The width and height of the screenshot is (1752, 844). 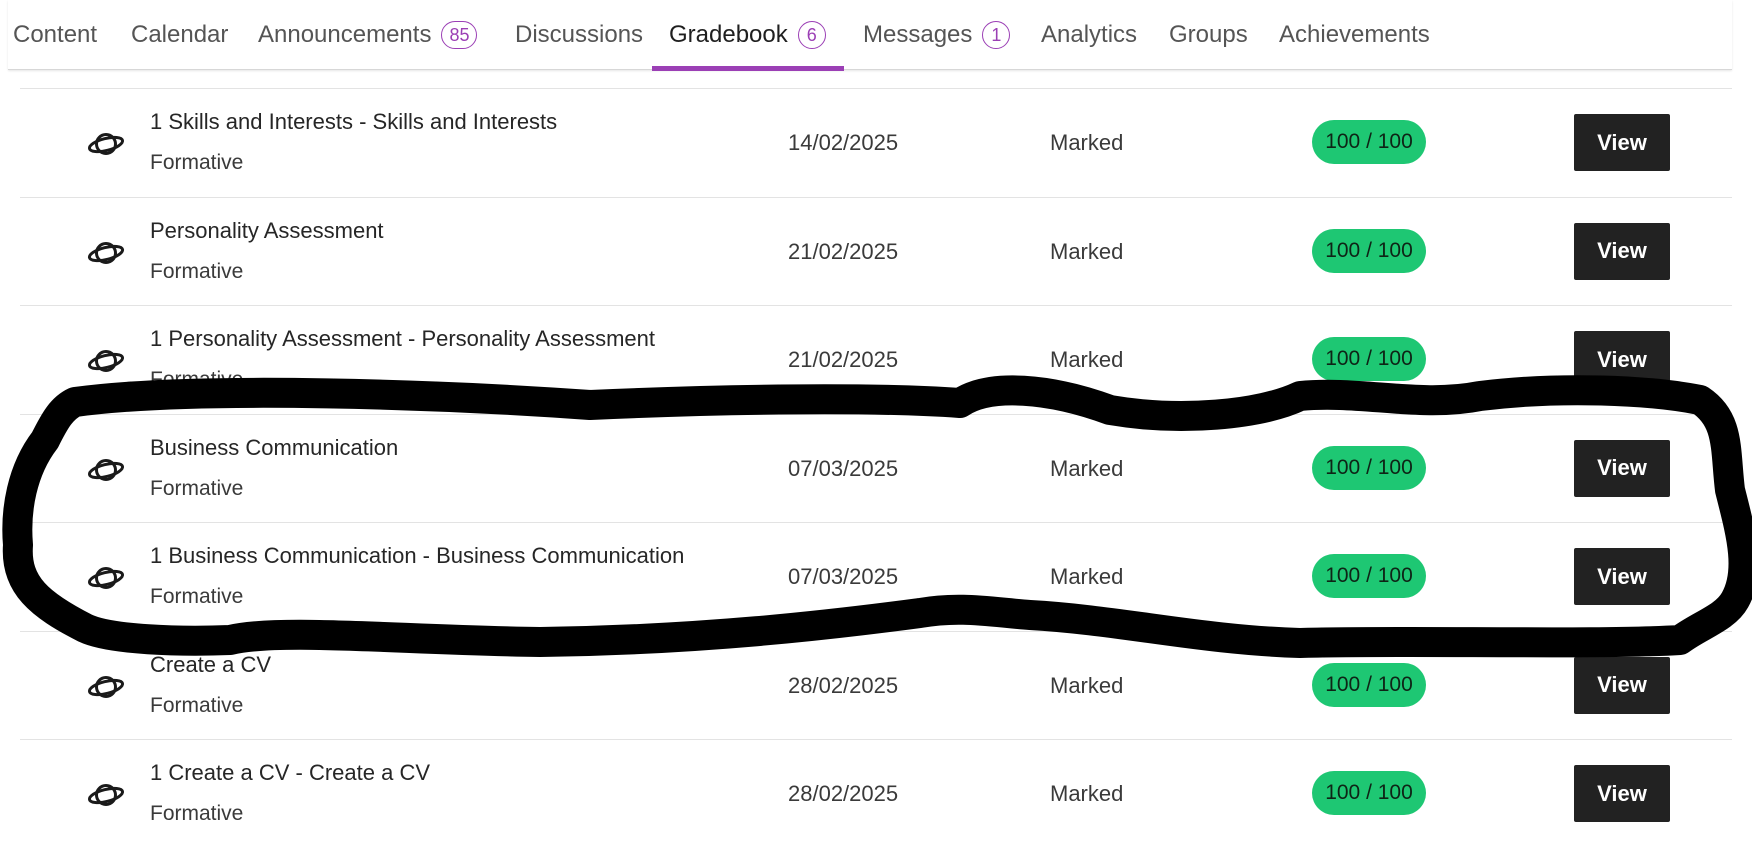 What do you see at coordinates (996, 35) in the screenshot?
I see `messages-count-badge: 1` at bounding box center [996, 35].